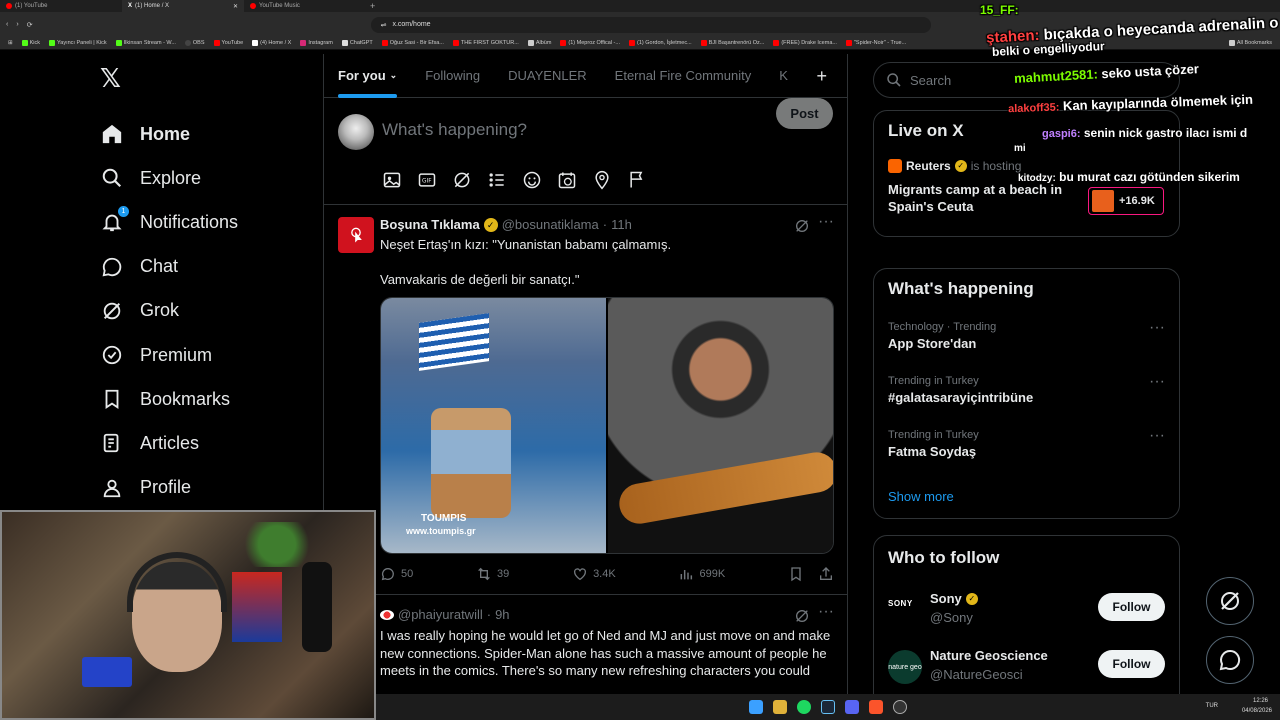  I want to click on gif-icon: GIF, so click(427, 180).